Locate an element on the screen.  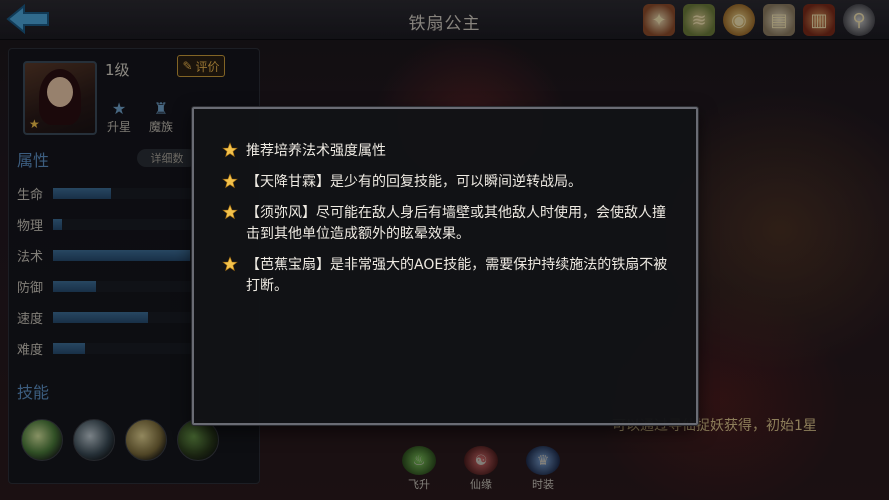
tip-text: 【天降甘霖】是少有的回复技能，可以瞬间逆转战局。 is located at coordinates (414, 182).